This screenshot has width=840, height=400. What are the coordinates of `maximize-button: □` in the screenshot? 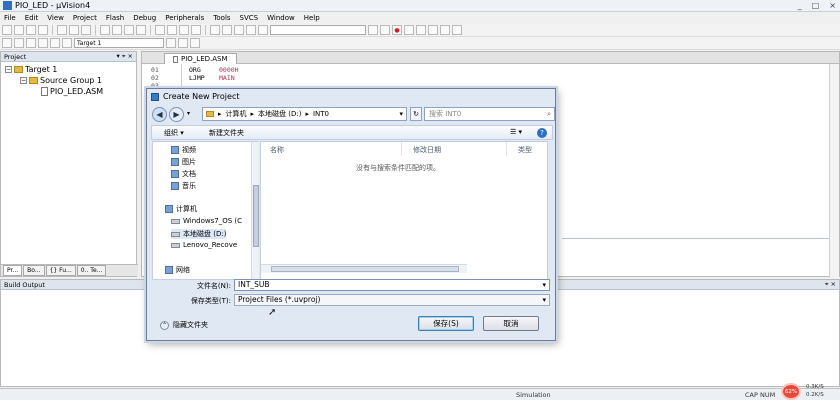 It's located at (816, 5).